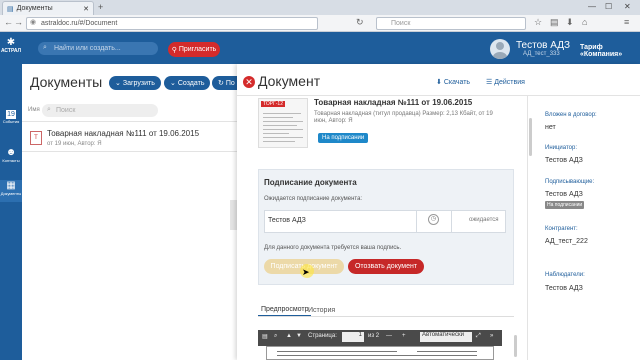 This screenshot has height=360, width=640. Describe the element at coordinates (571, 115) in the screenshot. I see `in-contract-label: Вложен в договор:` at that location.